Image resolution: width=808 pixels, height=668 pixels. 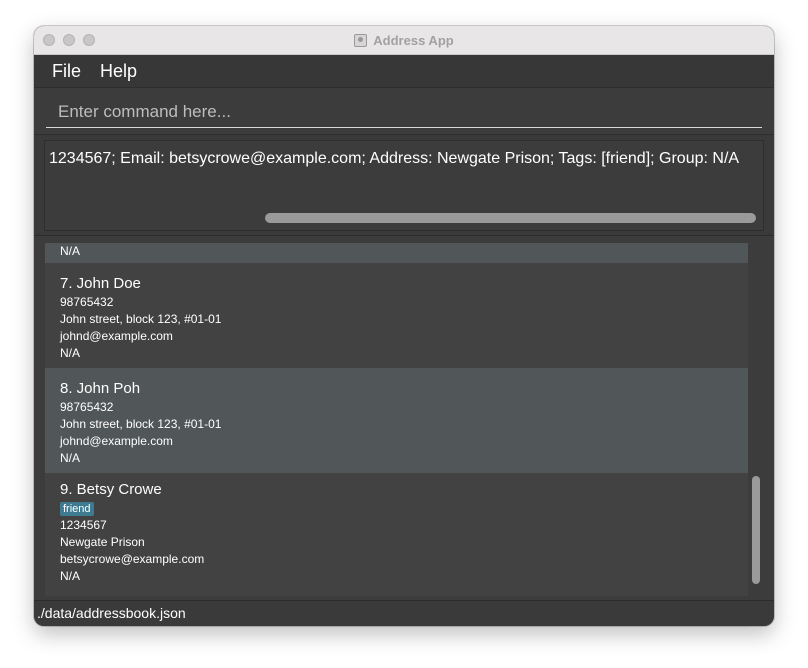 I want to click on tag-badge: friend, so click(x=77, y=509).